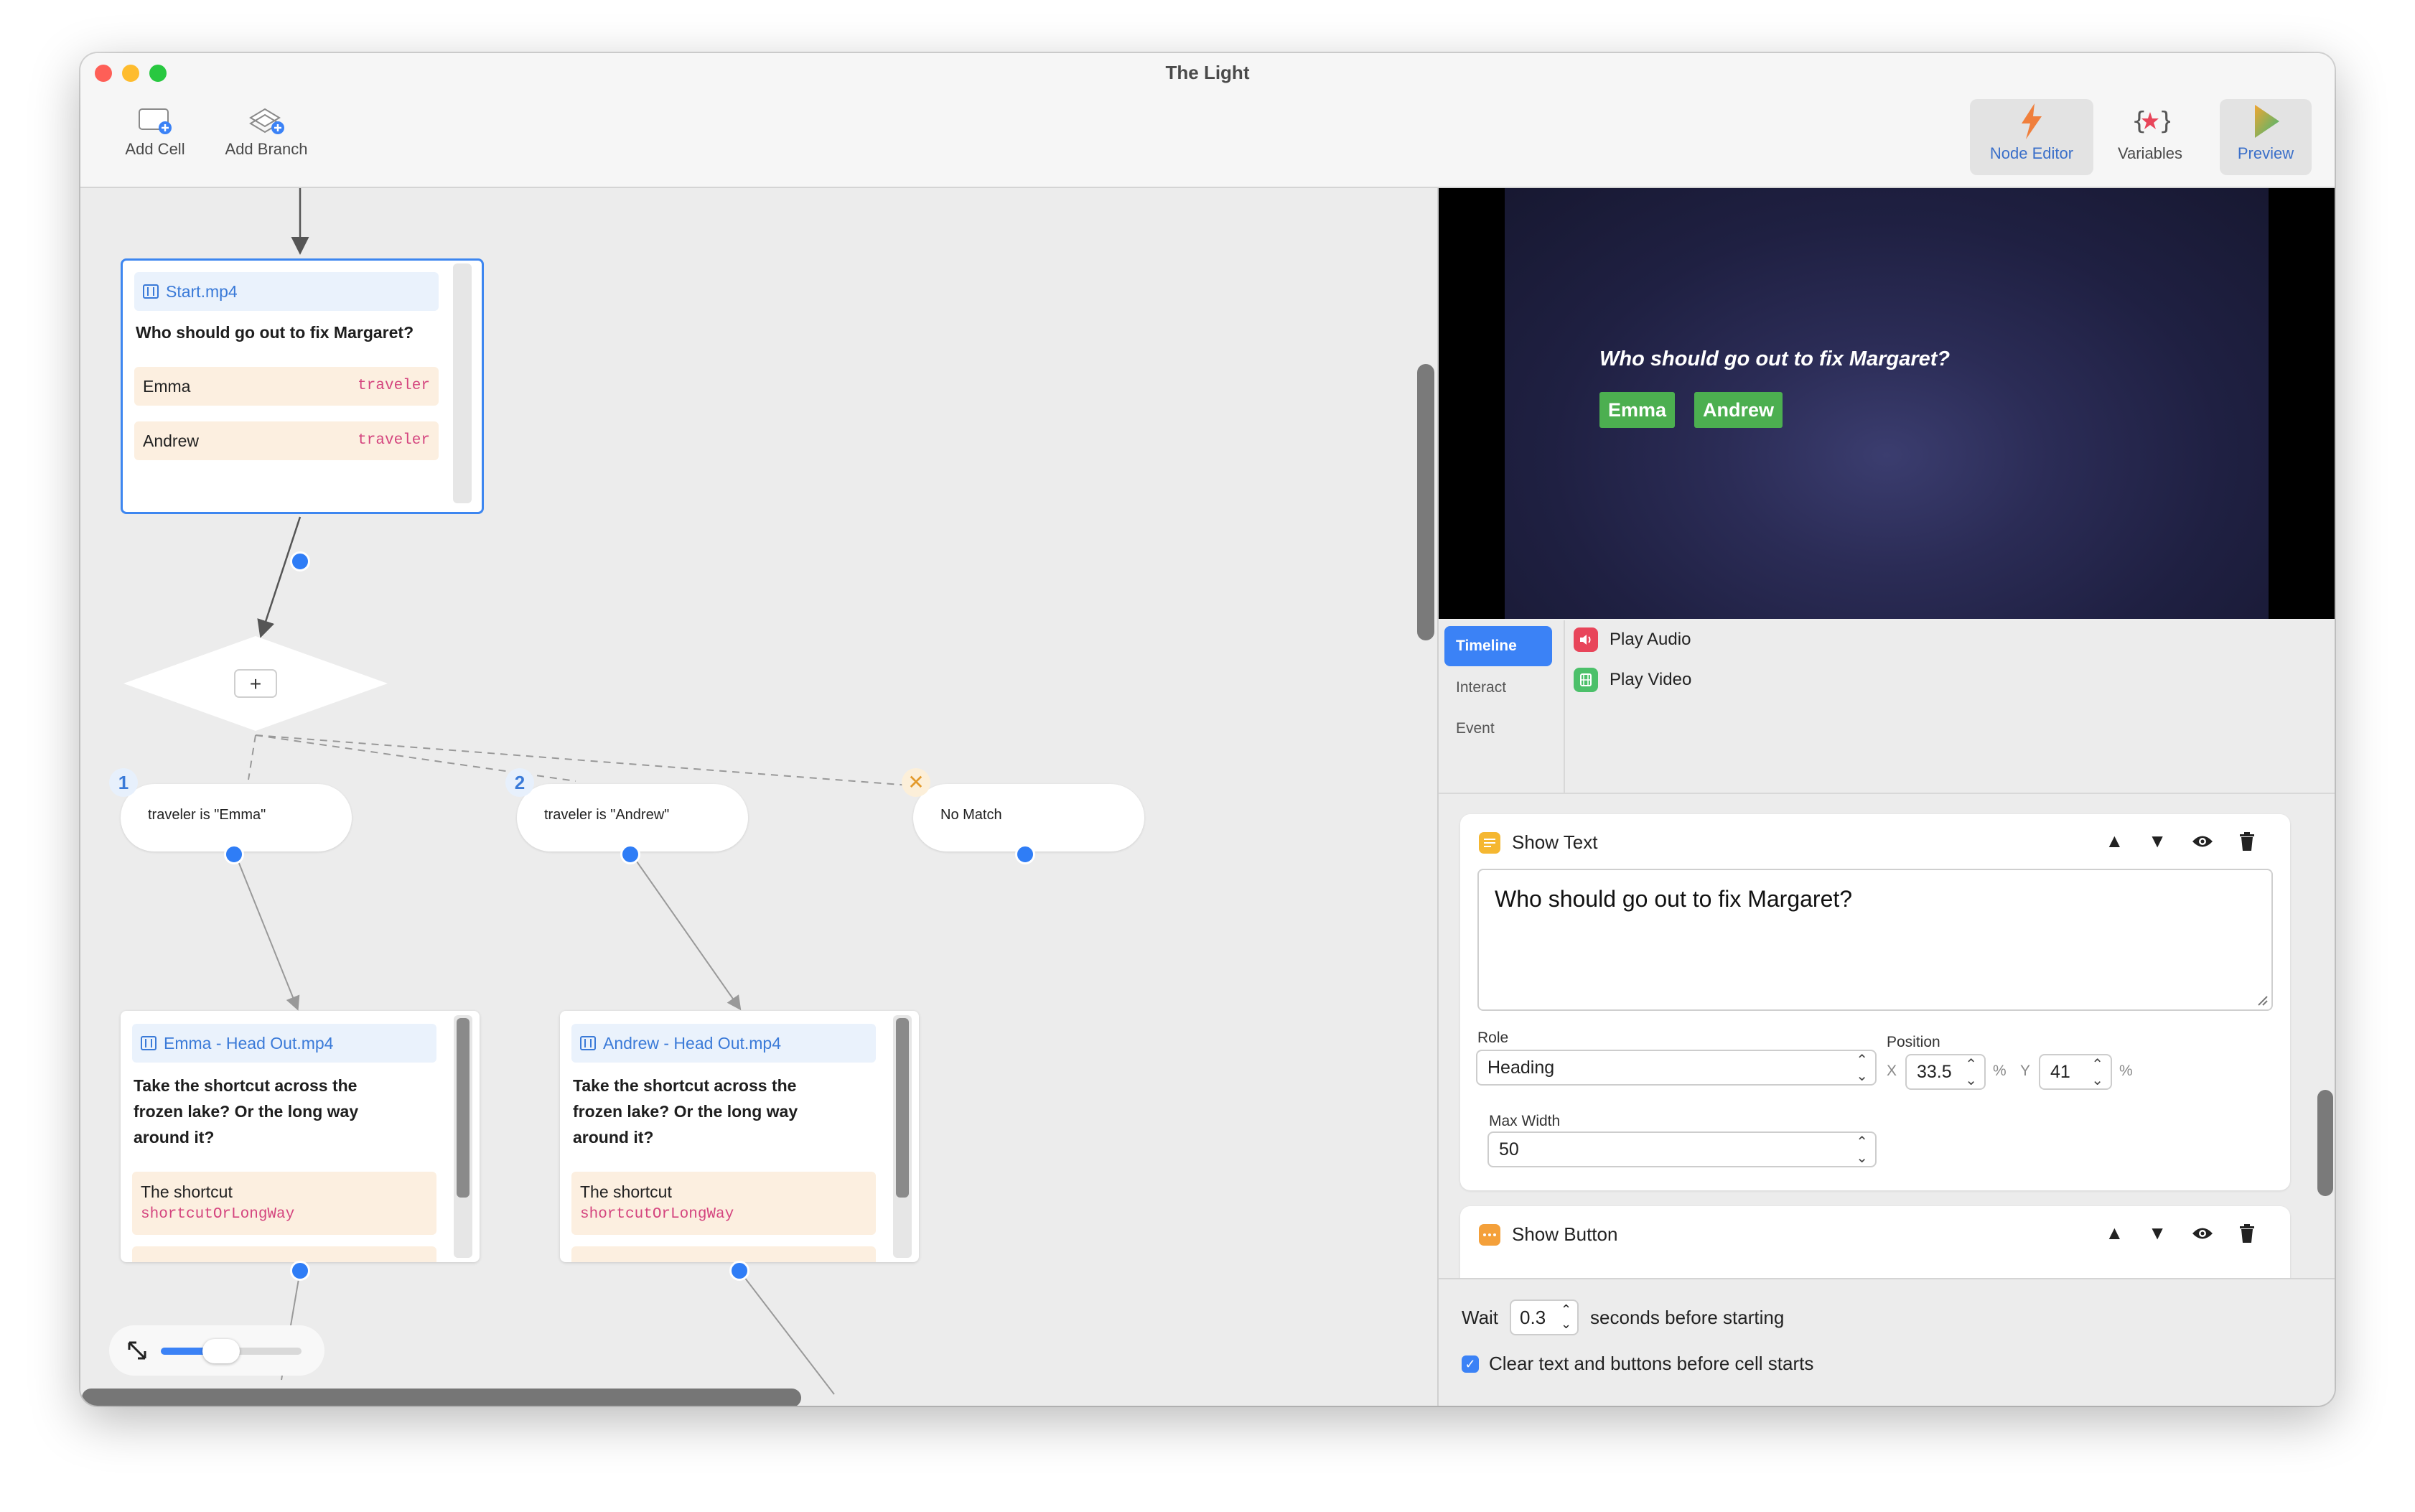  Describe the element at coordinates (1651, 679) in the screenshot. I see `action-label: Play Video` at that location.